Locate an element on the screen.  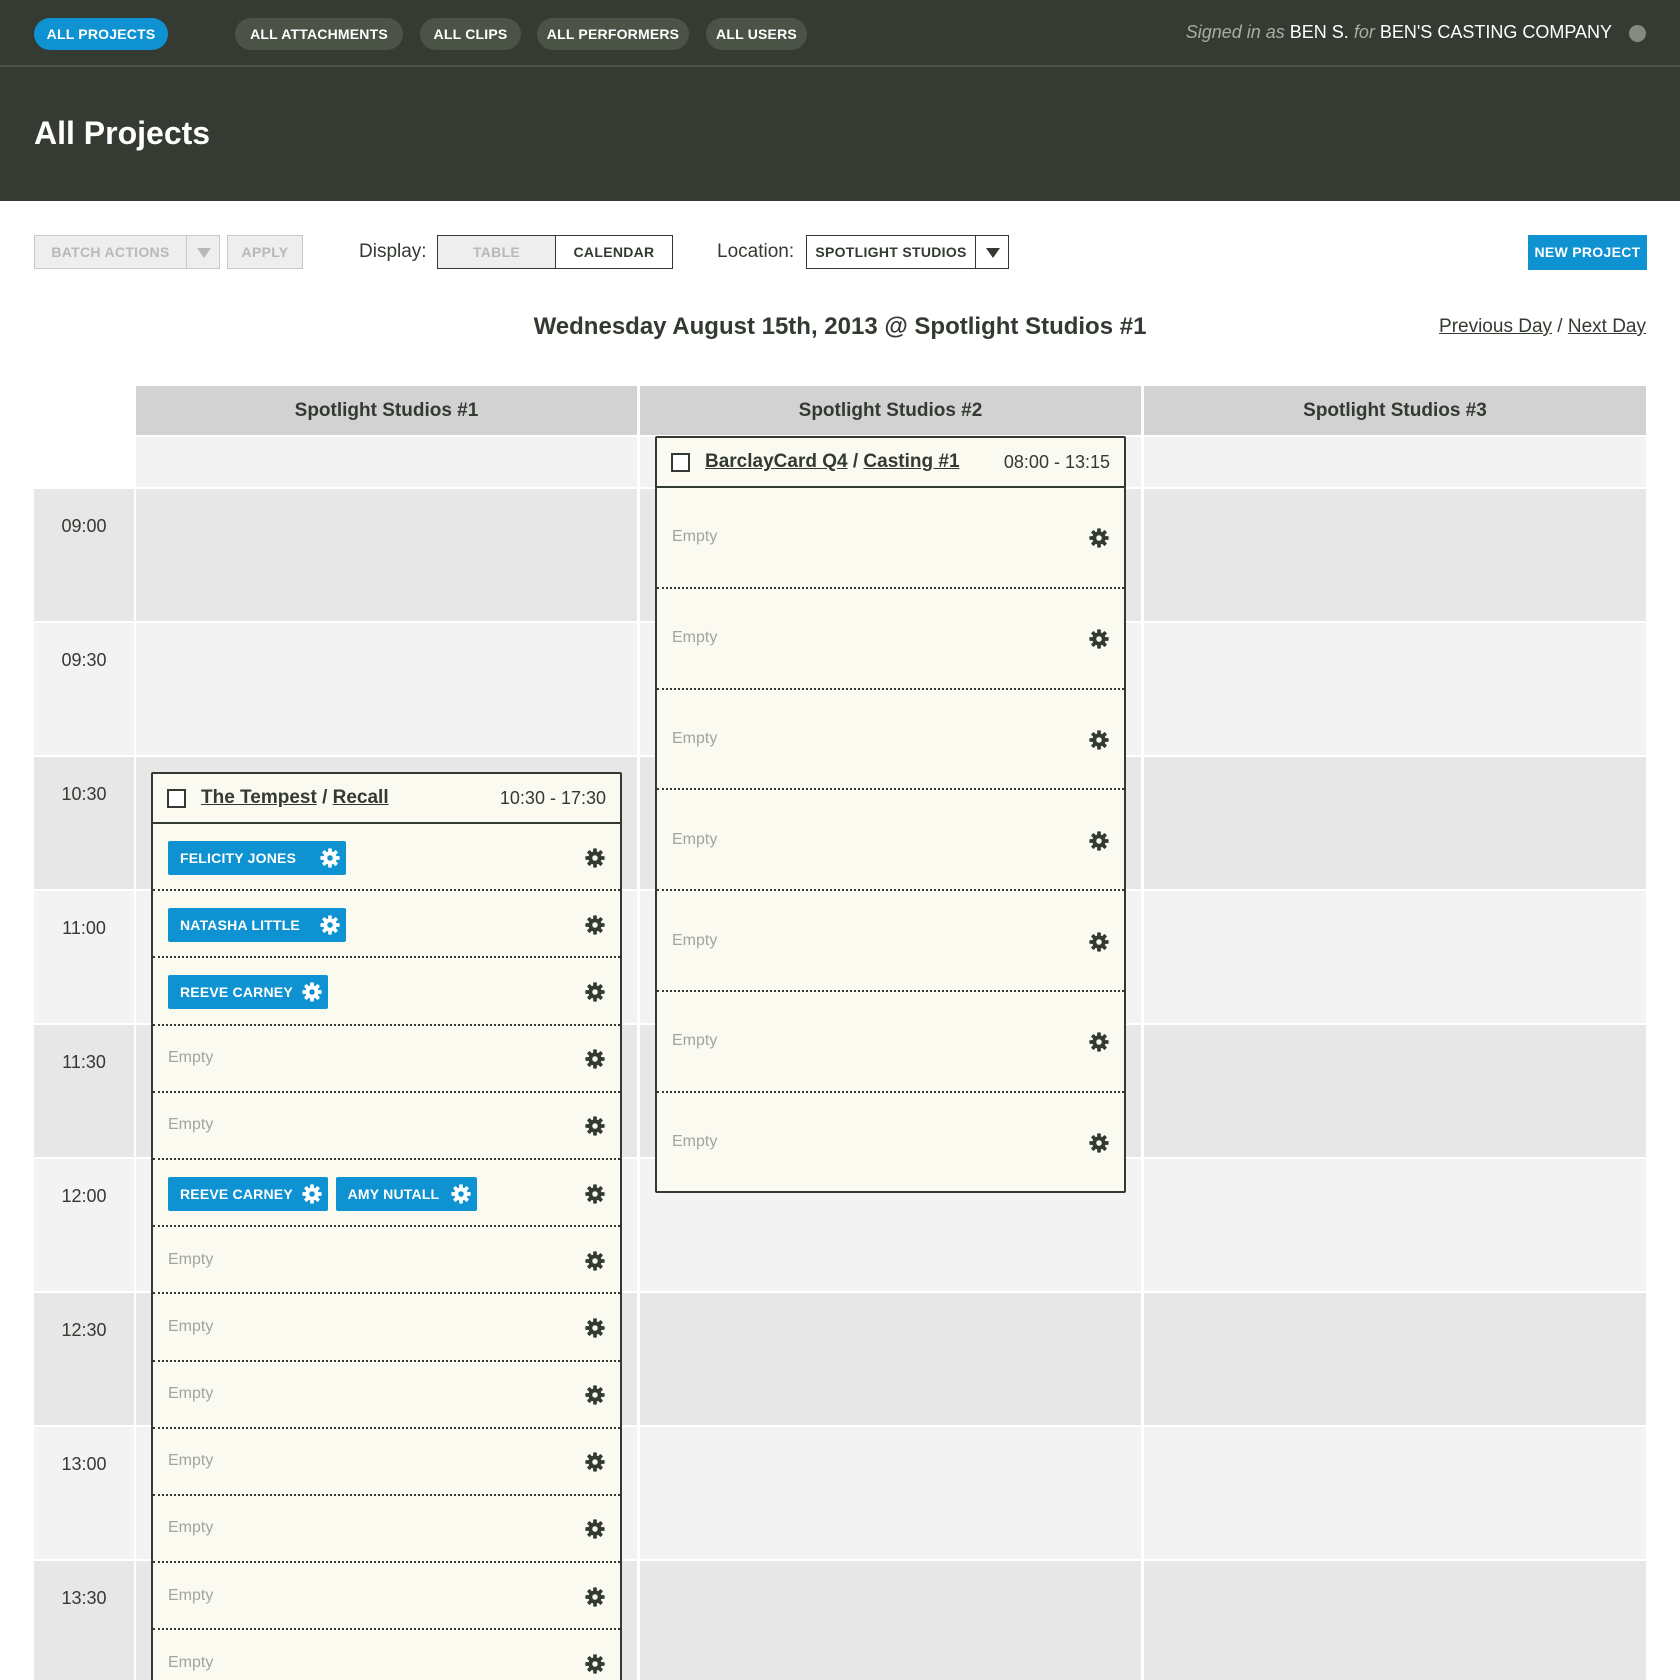
status-dot-icon is located at coordinates (1637, 33).